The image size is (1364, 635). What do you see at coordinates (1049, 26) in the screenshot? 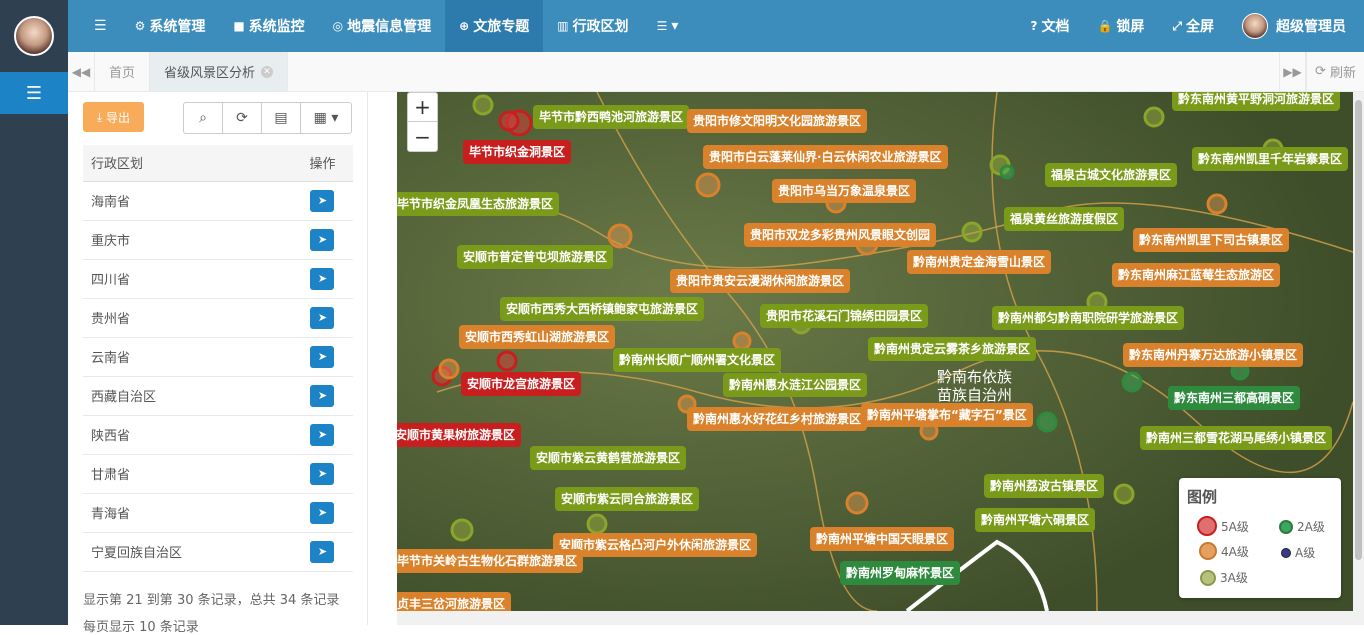
I see `nav-docs: ? 文档` at bounding box center [1049, 26].